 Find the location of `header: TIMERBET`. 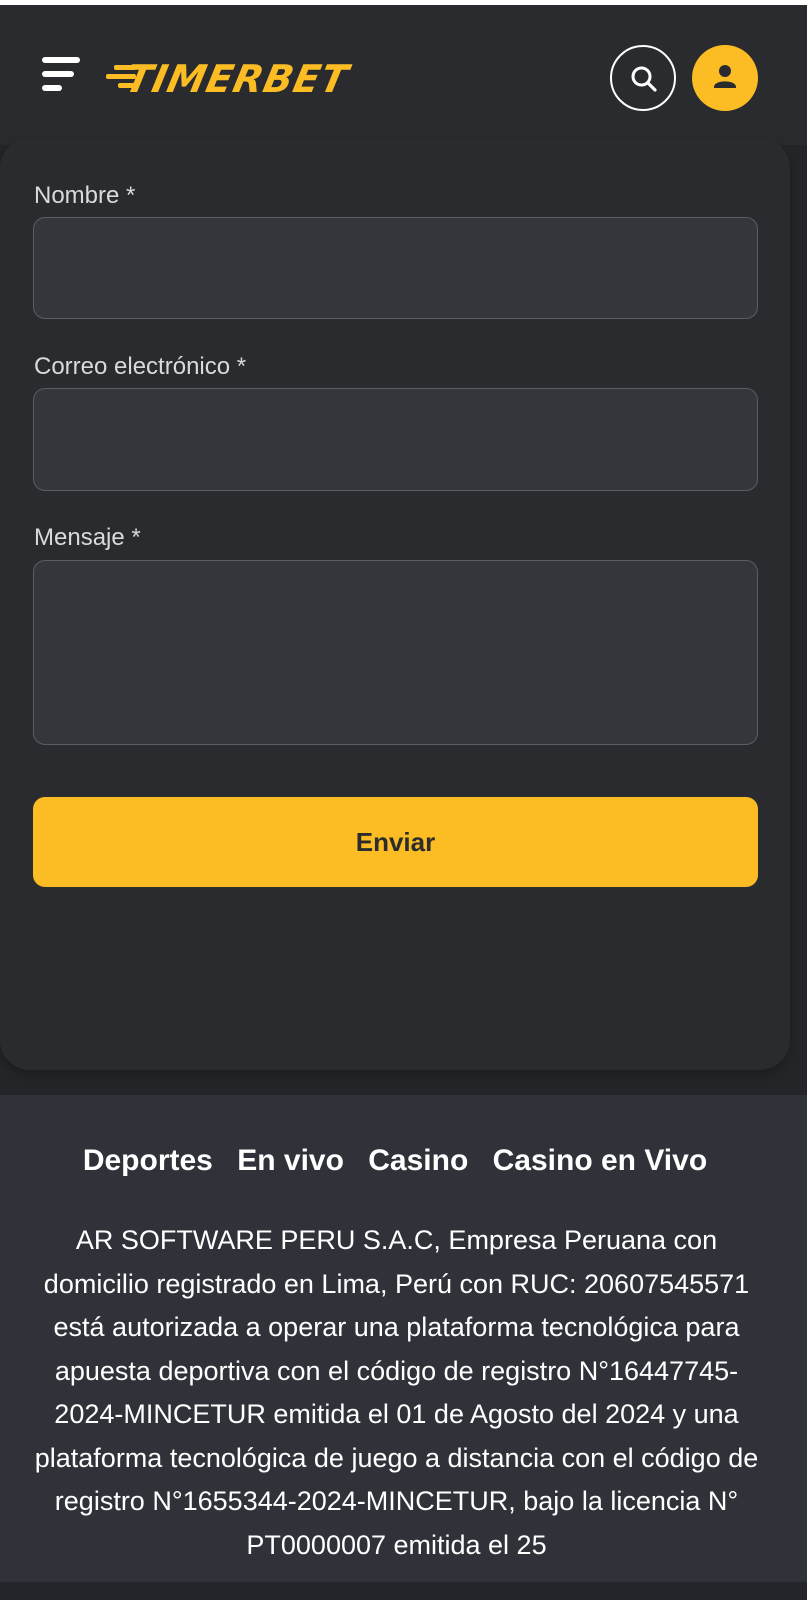

header: TIMERBET is located at coordinates (403, 75).